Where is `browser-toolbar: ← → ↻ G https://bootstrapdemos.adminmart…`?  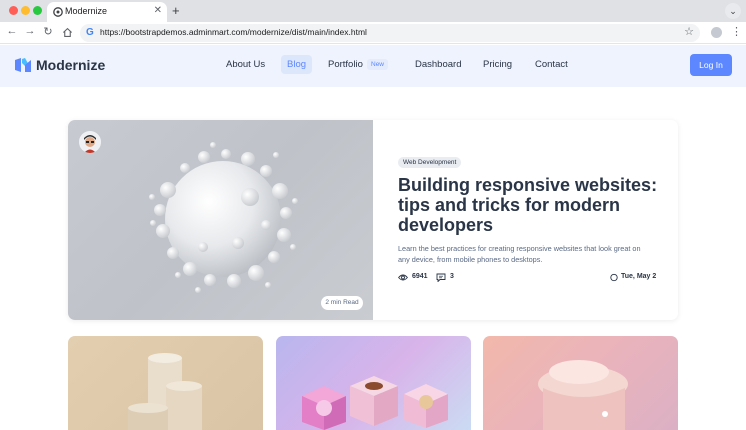
browser-toolbar: ← → ↻ G https://bootstrapdemos.adminmart… is located at coordinates (373, 33).